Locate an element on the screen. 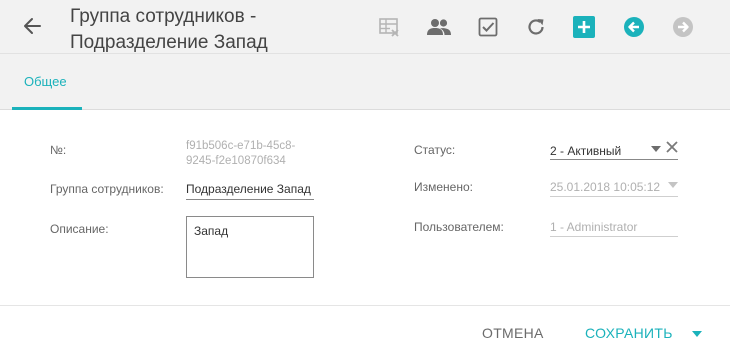 The width and height of the screenshot is (730, 363). number-value-line1: f91b506c-e71b-45c8- is located at coordinates (241, 146).